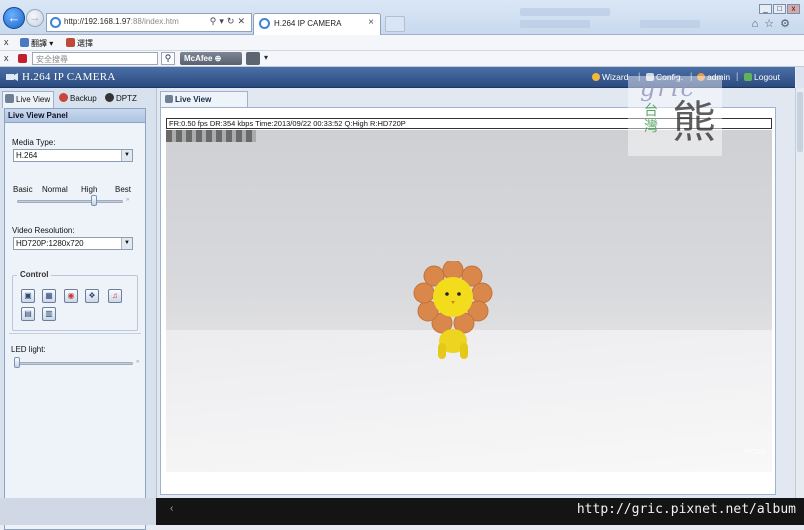  What do you see at coordinates (28, 314) in the screenshot?
I see `layout-a-button: ▤` at bounding box center [28, 314].